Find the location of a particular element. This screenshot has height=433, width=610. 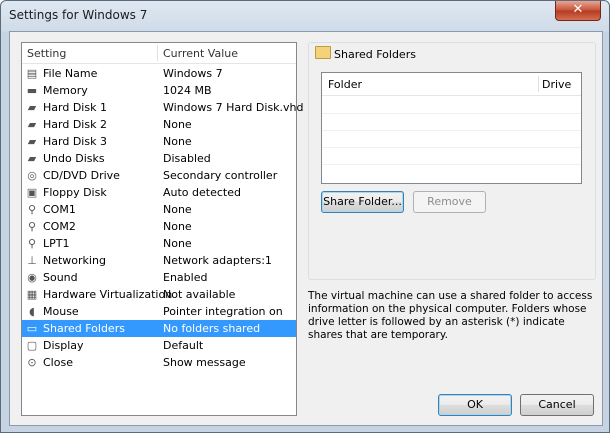

close-icon: ⊙ is located at coordinates (32, 362).